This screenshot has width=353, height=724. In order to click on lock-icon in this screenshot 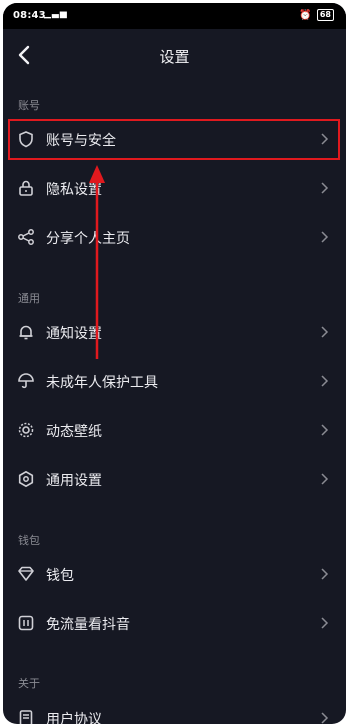, I will do `click(26, 188)`.